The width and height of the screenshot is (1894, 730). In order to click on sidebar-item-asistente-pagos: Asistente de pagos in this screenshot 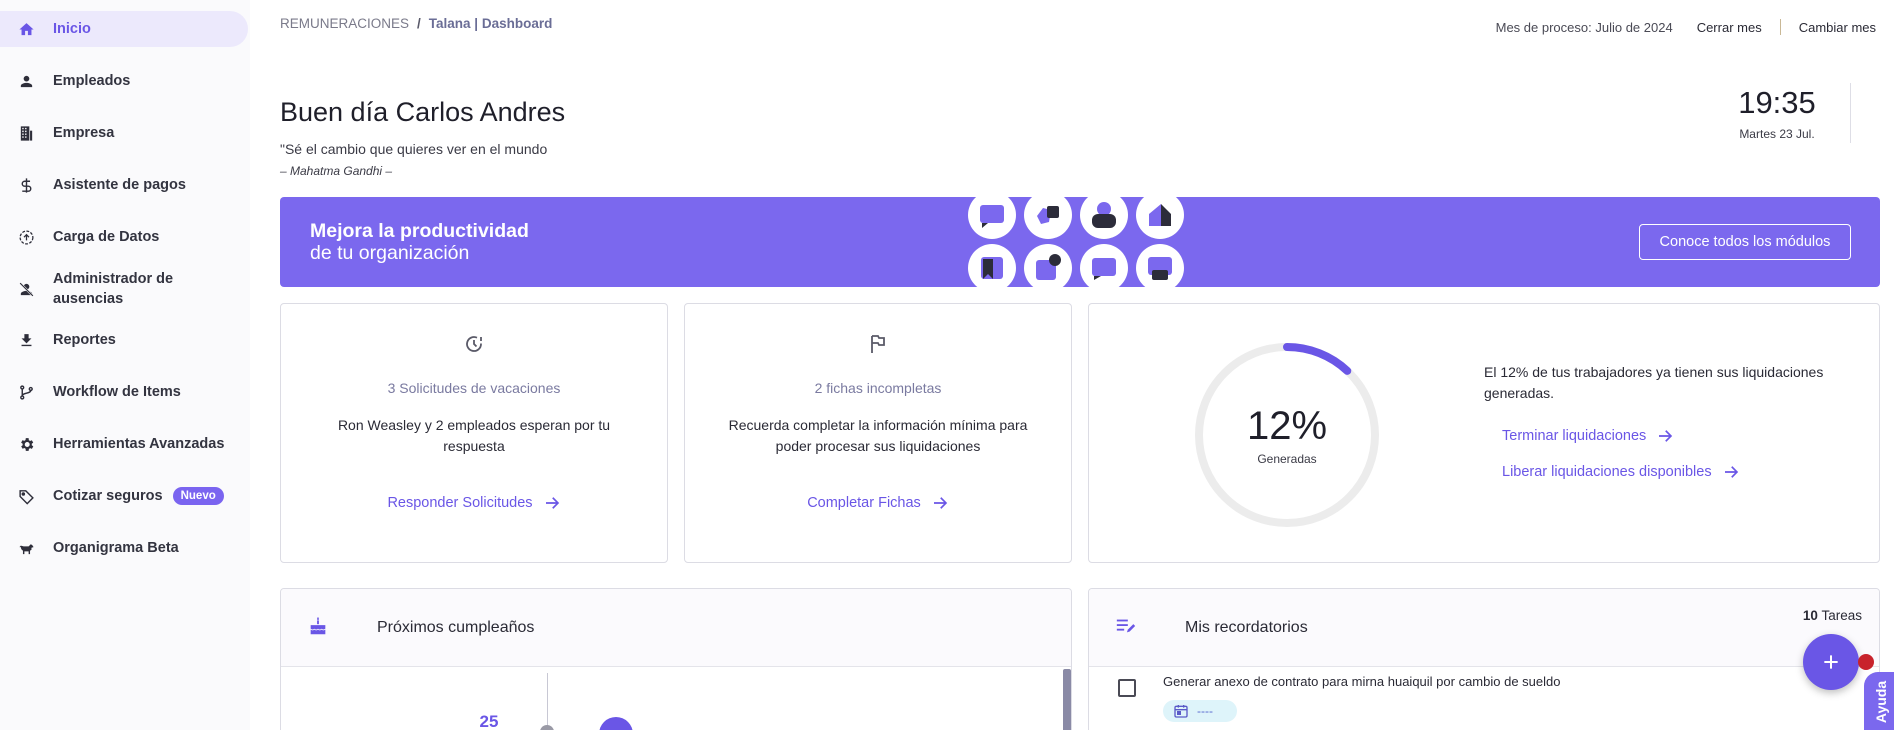, I will do `click(124, 185)`.